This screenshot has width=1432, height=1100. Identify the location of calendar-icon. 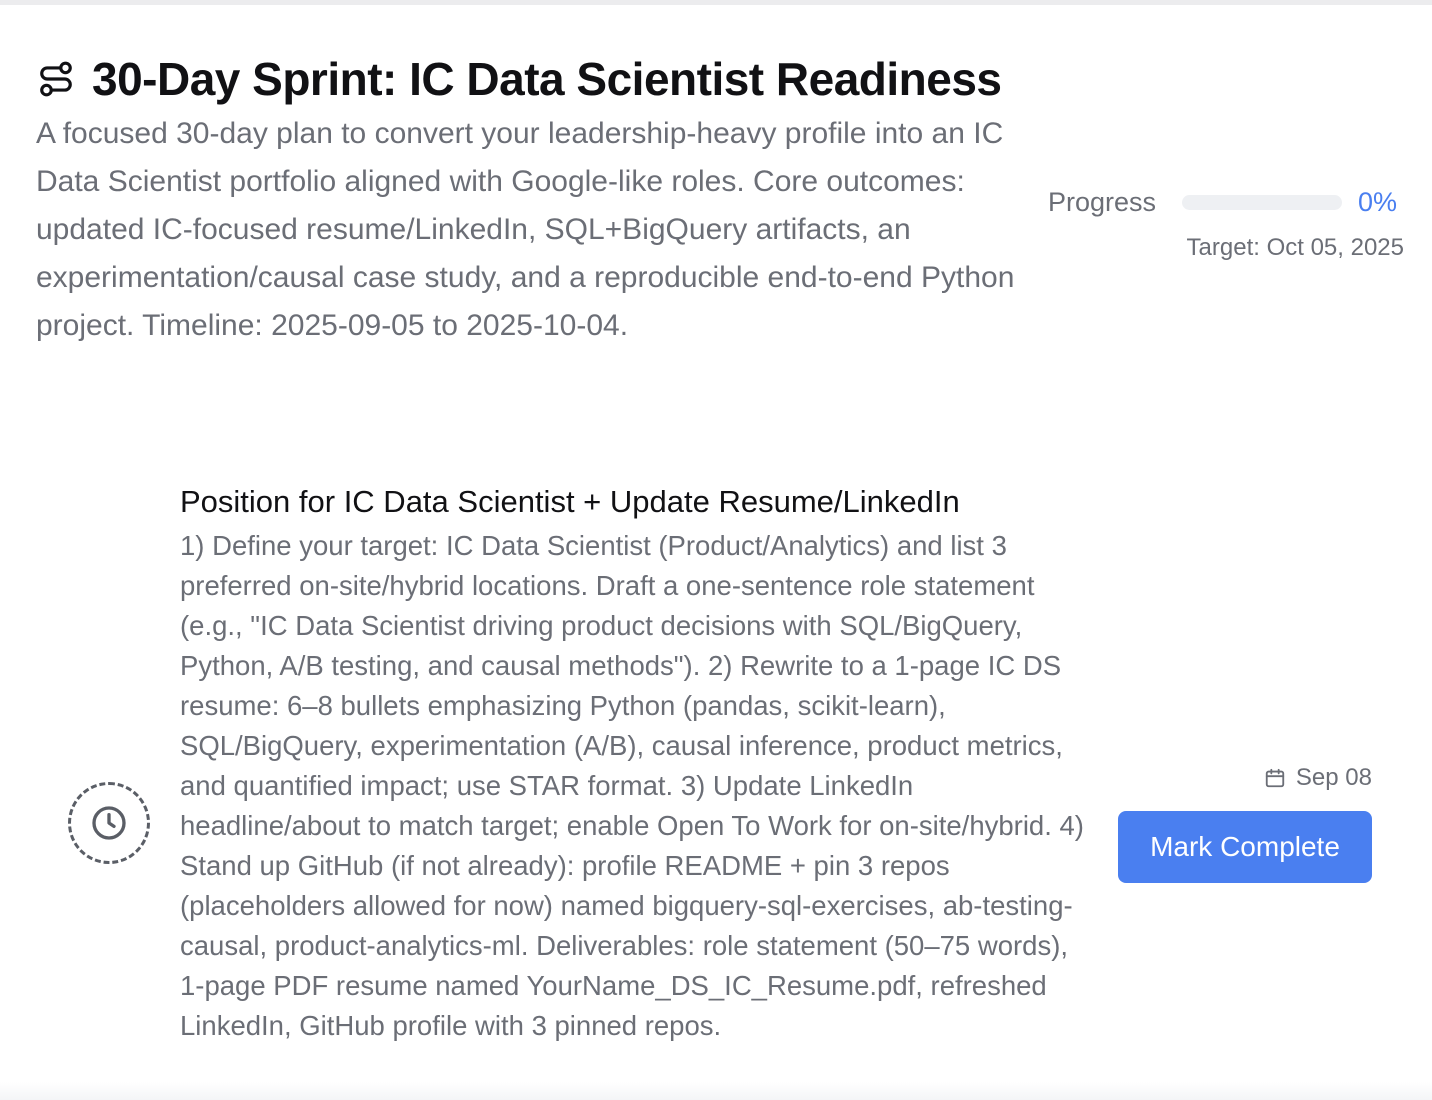
(1275, 778).